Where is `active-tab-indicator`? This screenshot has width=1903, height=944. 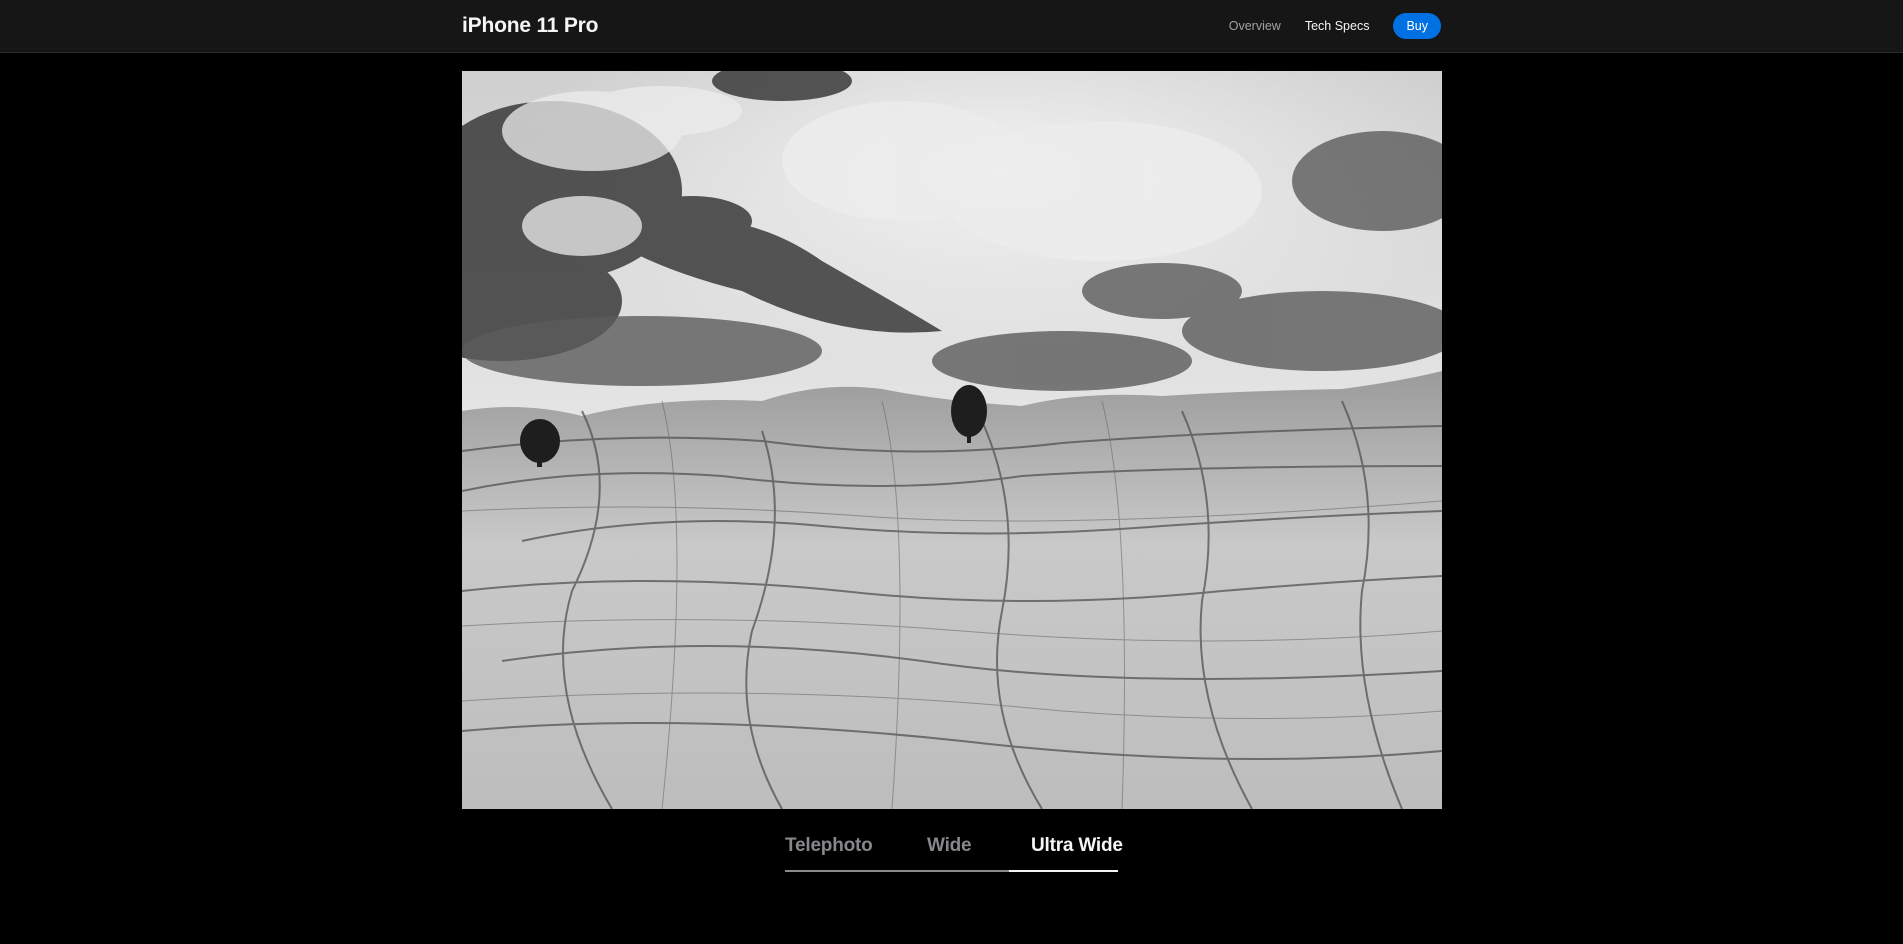
active-tab-indicator is located at coordinates (1063, 871).